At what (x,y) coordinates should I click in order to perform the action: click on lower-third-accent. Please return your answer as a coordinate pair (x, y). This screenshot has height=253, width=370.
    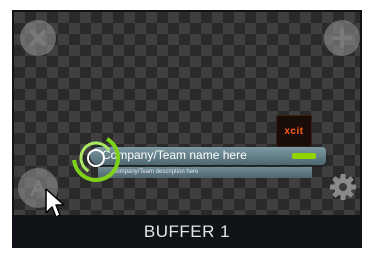
    Looking at the image, I should click on (304, 156).